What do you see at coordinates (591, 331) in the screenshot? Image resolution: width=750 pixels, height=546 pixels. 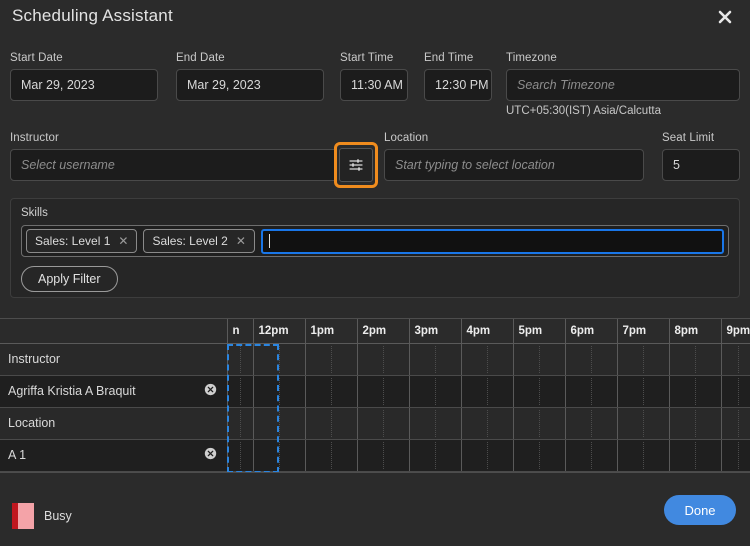 I see `timeline-column-header: 6pm` at bounding box center [591, 331].